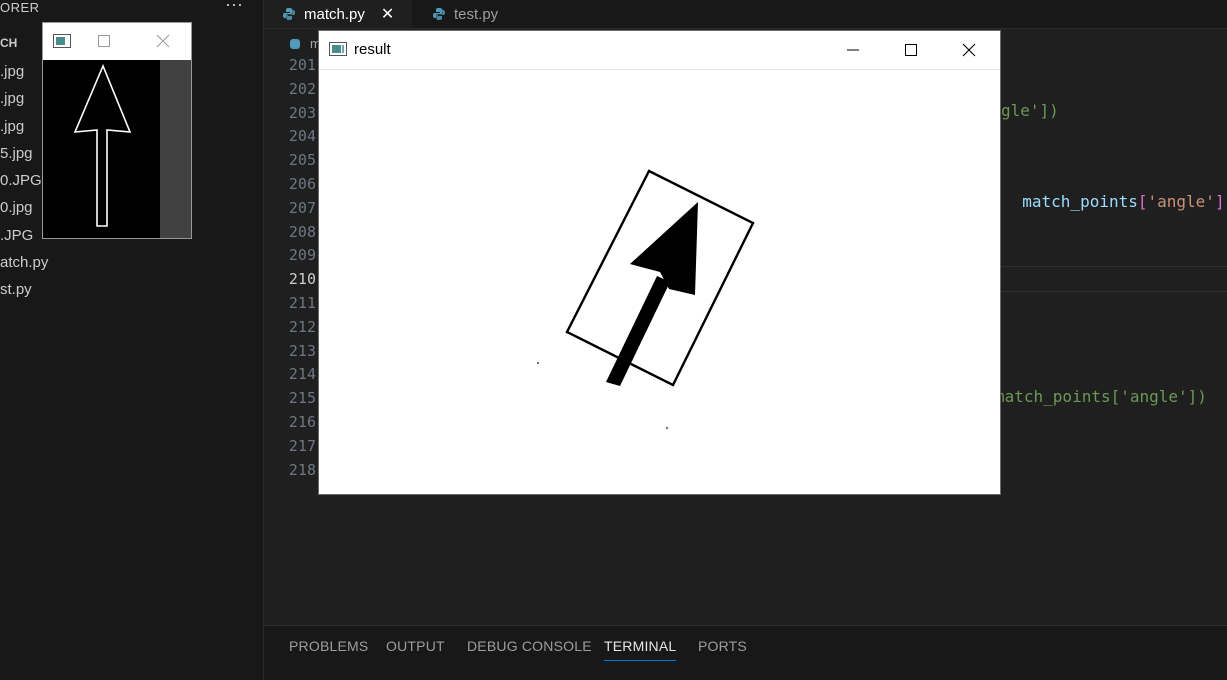 This screenshot has width=1227, height=680. Describe the element at coordinates (372, 49) in the screenshot. I see `window-title: result` at that location.